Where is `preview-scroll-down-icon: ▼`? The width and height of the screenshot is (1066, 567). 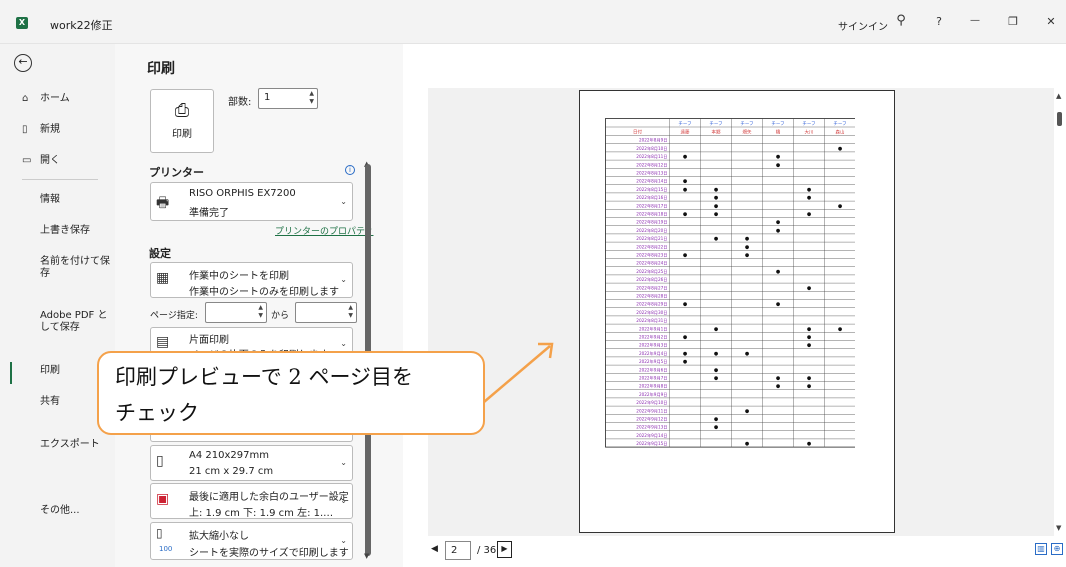
preview-scroll-down-icon: ▼ is located at coordinates (1058, 528).